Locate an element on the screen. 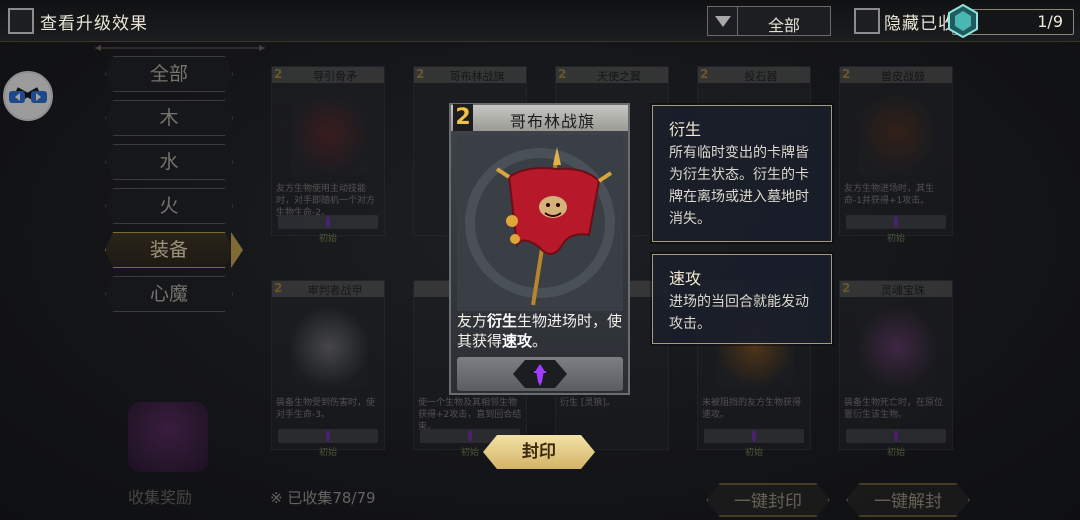 The width and height of the screenshot is (1080, 520). hide-collected-label: 隐藏已收 is located at coordinates (920, 24).